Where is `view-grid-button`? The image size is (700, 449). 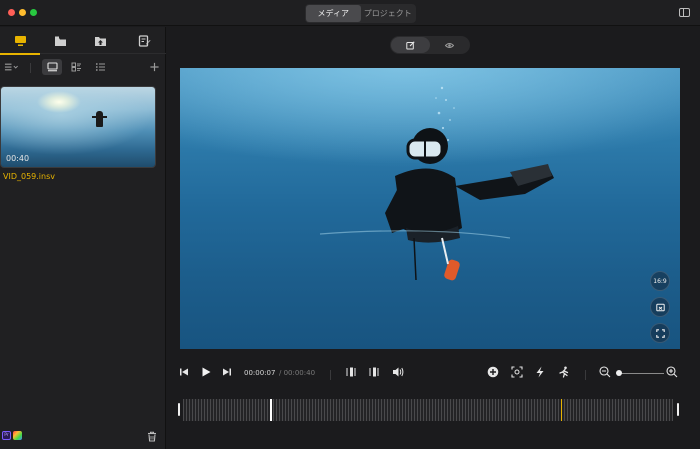 view-grid-button is located at coordinates (76, 67).